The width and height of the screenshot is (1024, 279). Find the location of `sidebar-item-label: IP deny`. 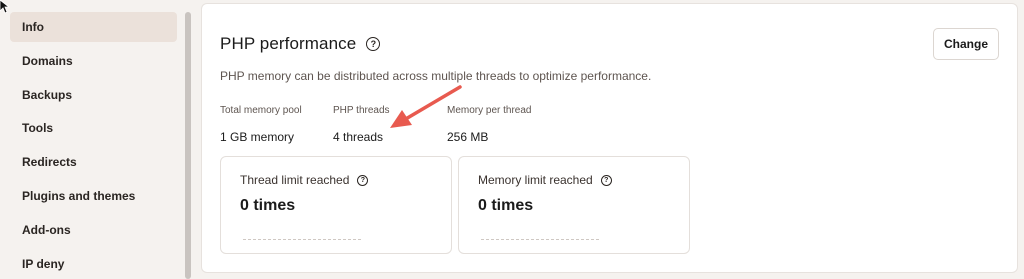

sidebar-item-label: IP deny is located at coordinates (43, 264).